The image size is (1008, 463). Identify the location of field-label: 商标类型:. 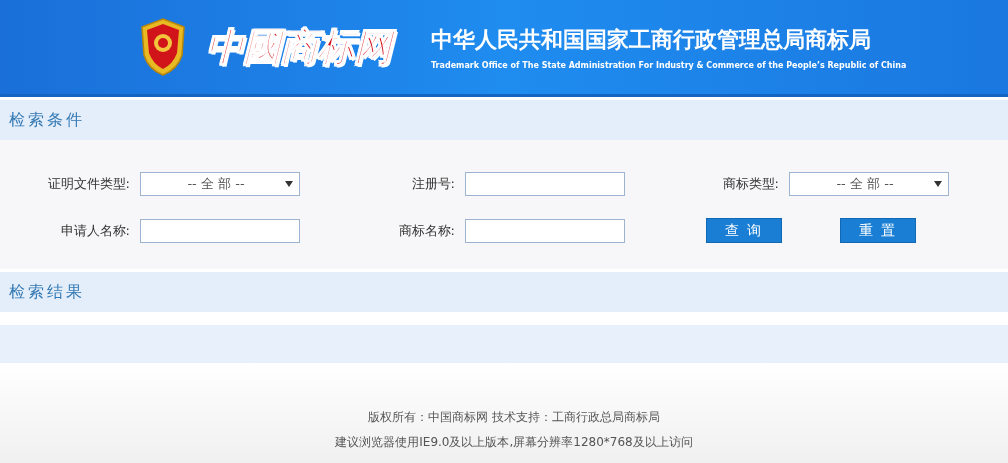
(750, 184).